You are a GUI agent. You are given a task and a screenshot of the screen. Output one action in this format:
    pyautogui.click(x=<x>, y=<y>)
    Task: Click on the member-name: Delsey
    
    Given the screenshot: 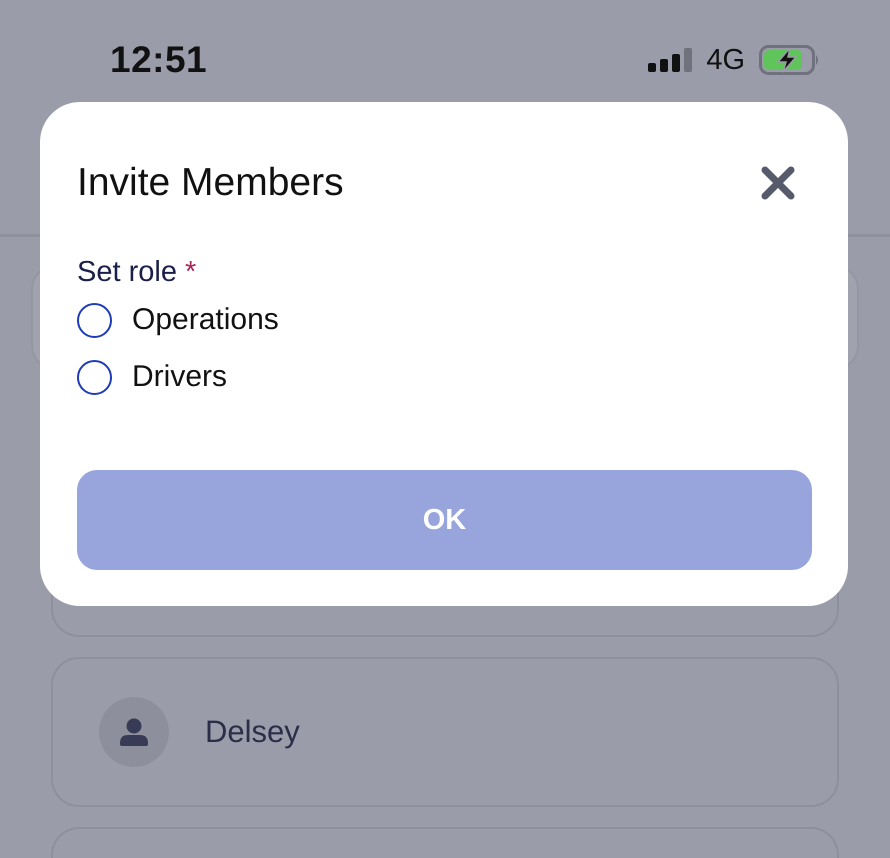 What is the action you would take?
    pyautogui.click(x=252, y=732)
    